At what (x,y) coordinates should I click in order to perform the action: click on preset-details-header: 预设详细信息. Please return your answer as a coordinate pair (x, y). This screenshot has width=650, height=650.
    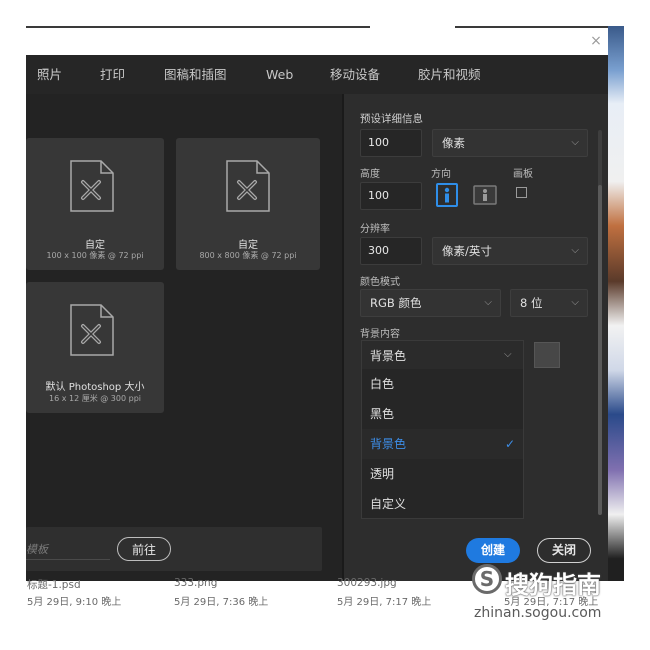
    Looking at the image, I should click on (391, 119).